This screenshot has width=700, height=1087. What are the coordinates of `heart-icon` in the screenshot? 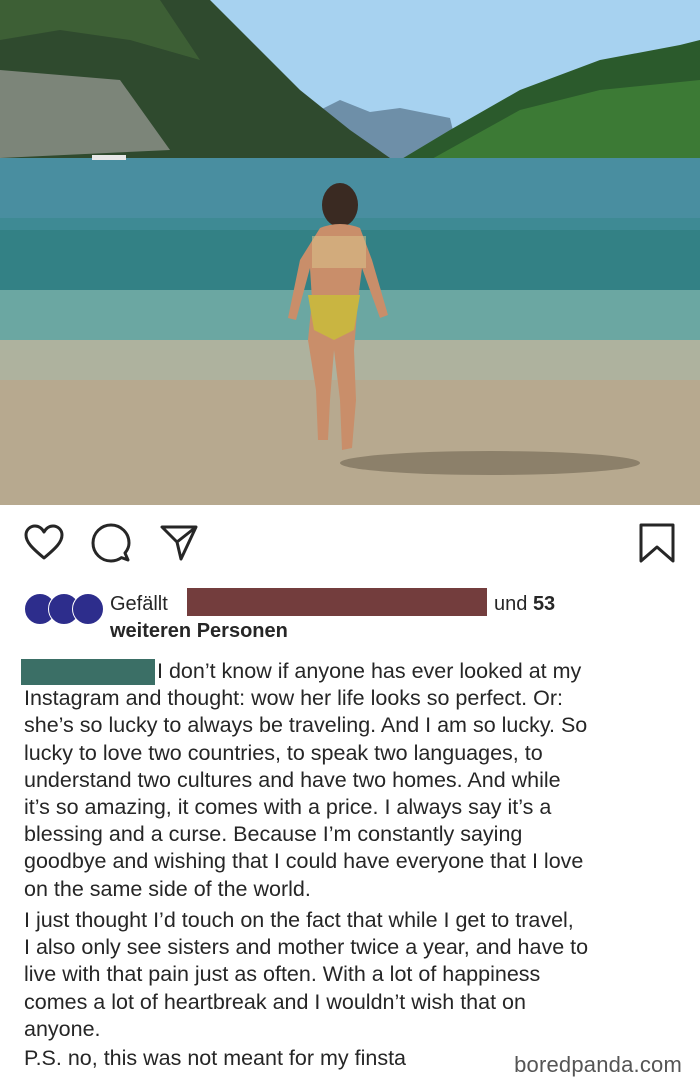 It's located at (44, 542).